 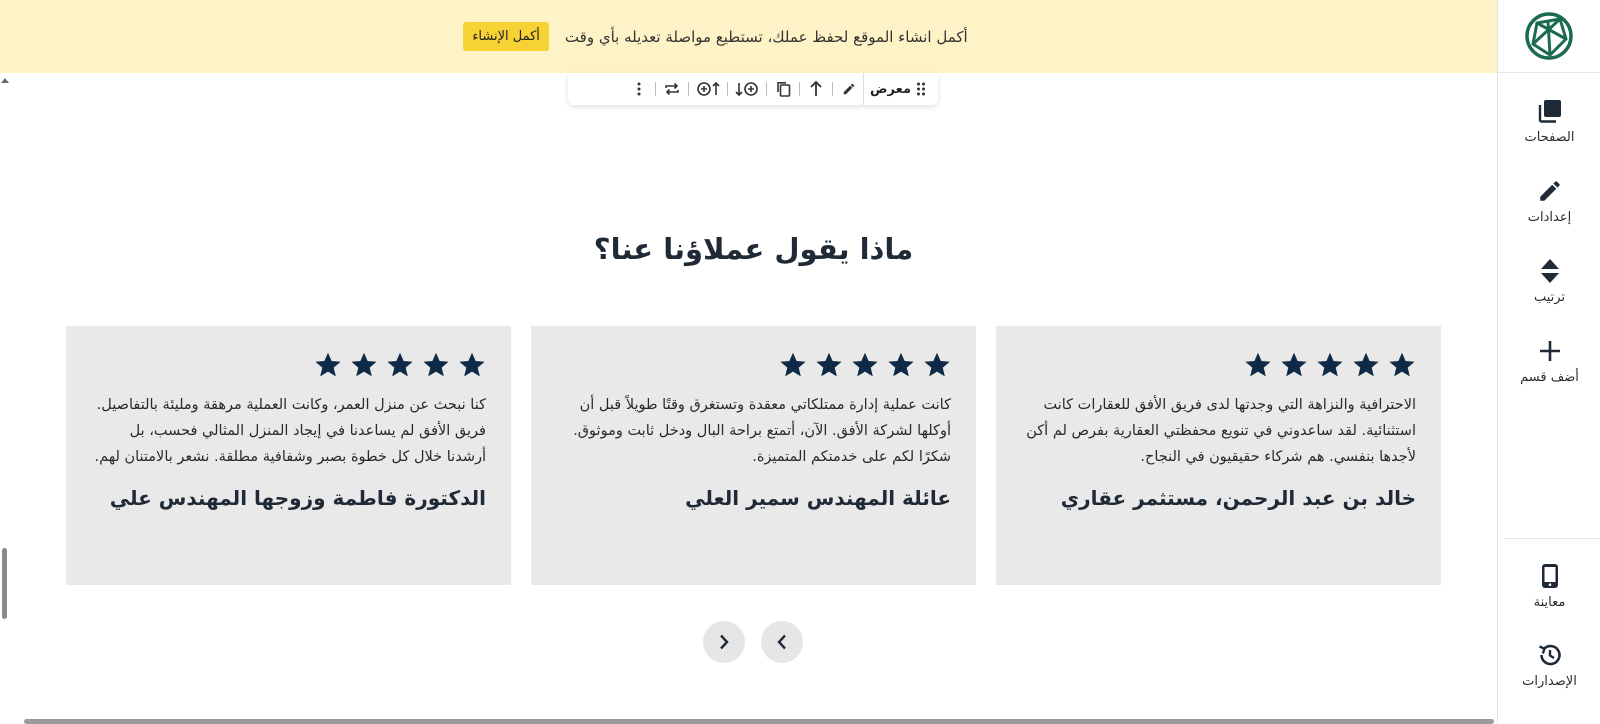 I want to click on copy-icon, so click(x=783, y=89).